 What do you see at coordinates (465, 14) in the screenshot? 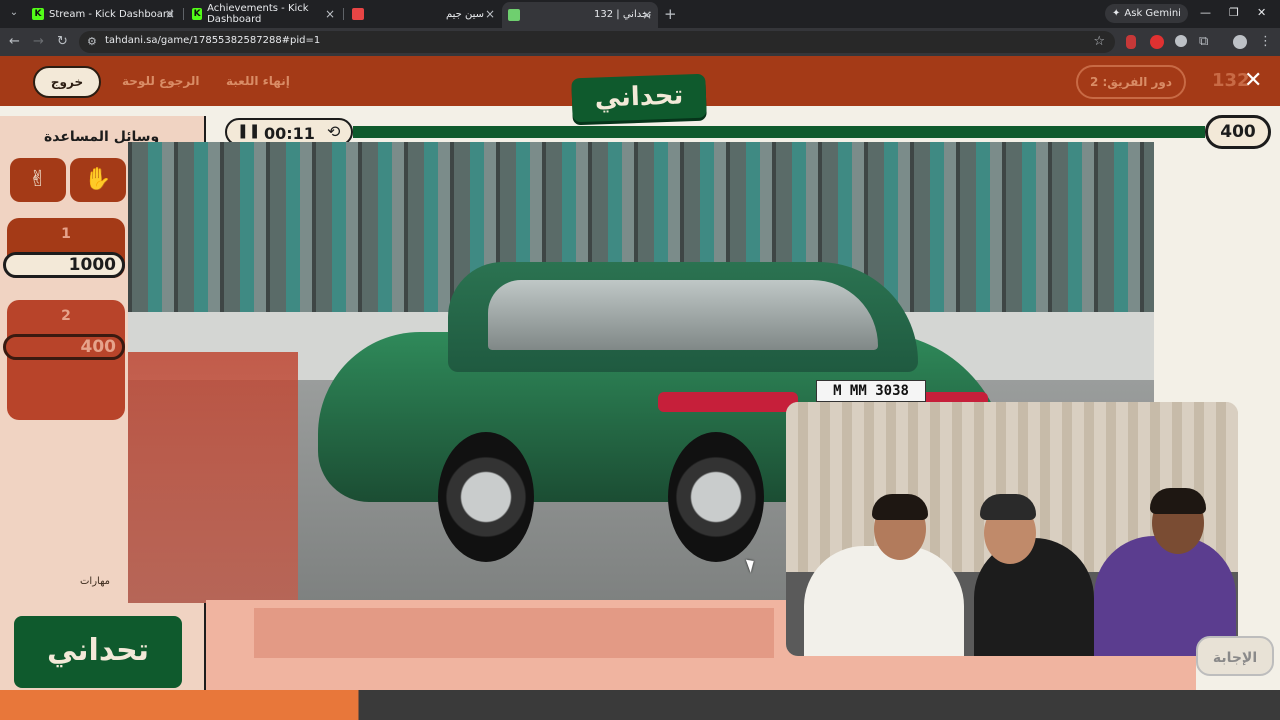
I see `tab-title: سين جيم` at bounding box center [465, 14].